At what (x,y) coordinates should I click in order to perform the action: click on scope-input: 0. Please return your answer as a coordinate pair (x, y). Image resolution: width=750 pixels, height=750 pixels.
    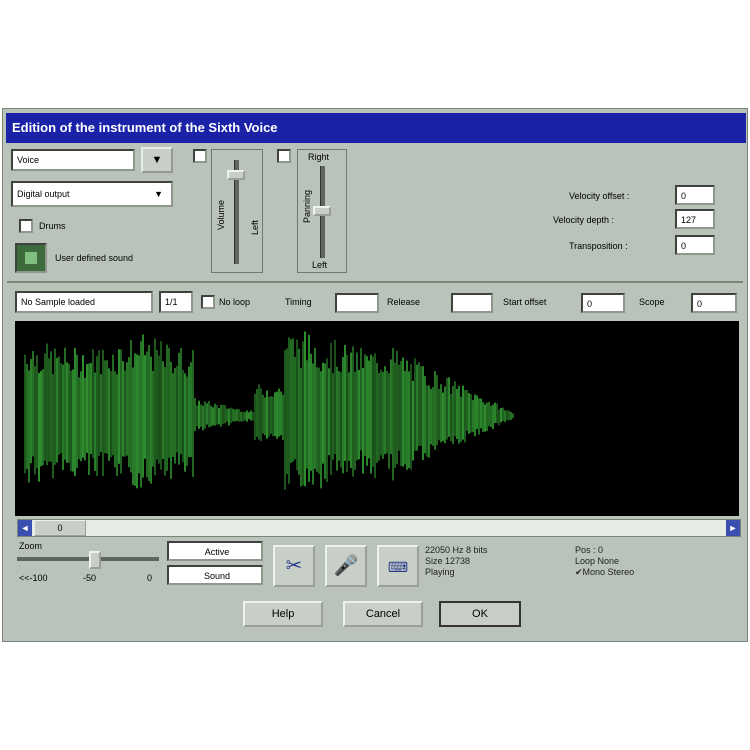
    Looking at the image, I should click on (714, 303).